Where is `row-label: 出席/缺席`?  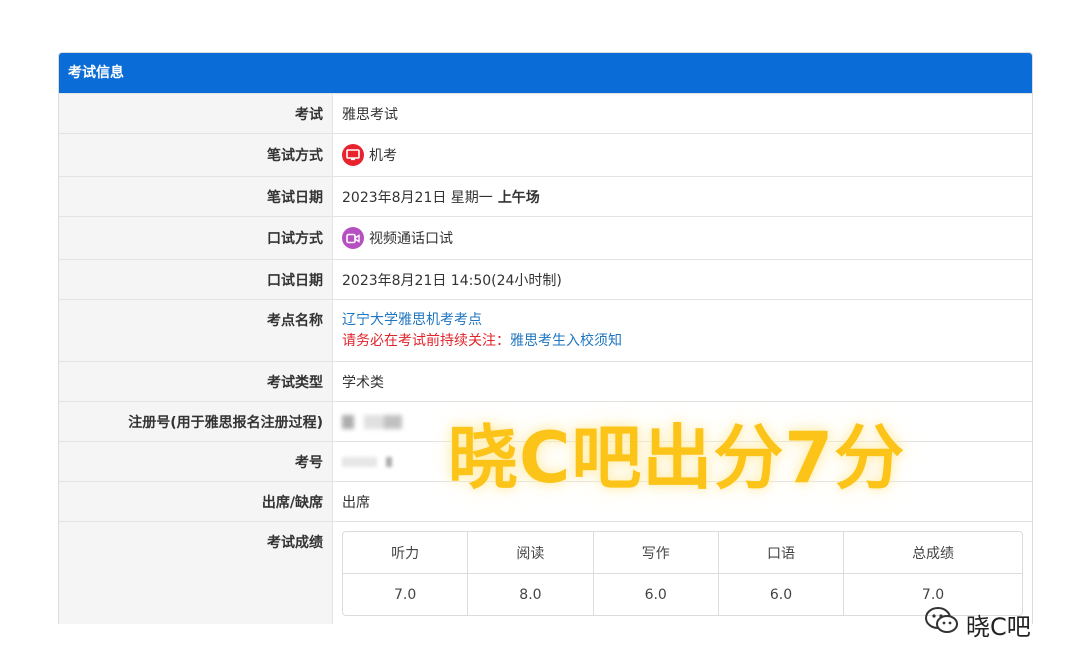
row-label: 出席/缺席 is located at coordinates (196, 501).